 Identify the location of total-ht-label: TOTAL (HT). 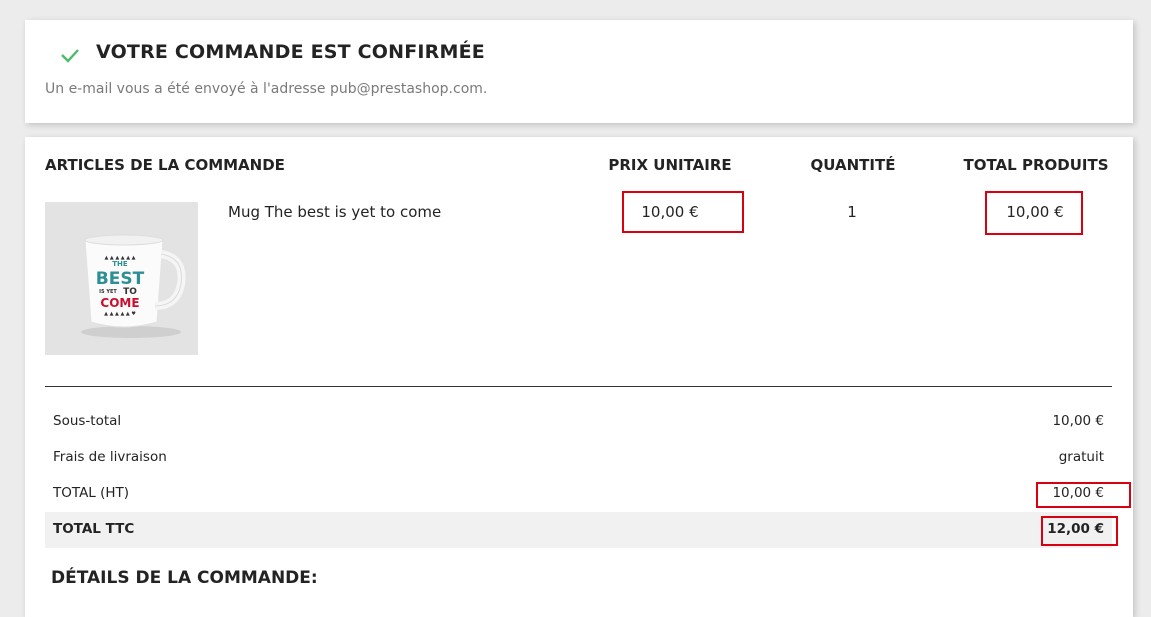
(91, 493).